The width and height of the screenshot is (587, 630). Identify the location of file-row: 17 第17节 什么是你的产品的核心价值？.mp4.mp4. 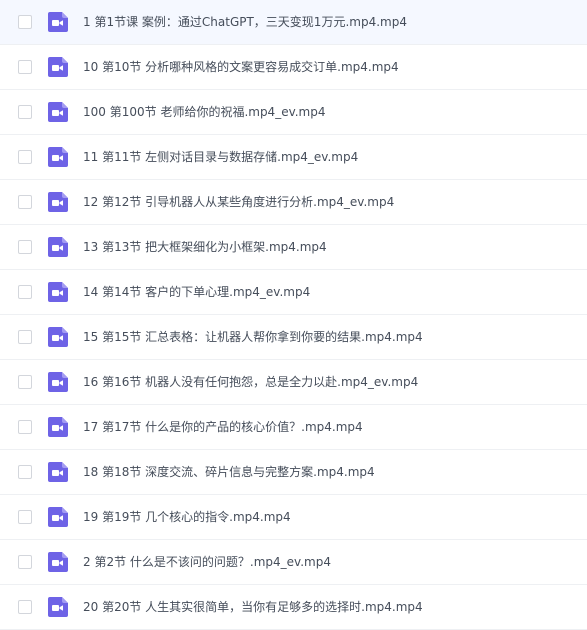
(293, 427).